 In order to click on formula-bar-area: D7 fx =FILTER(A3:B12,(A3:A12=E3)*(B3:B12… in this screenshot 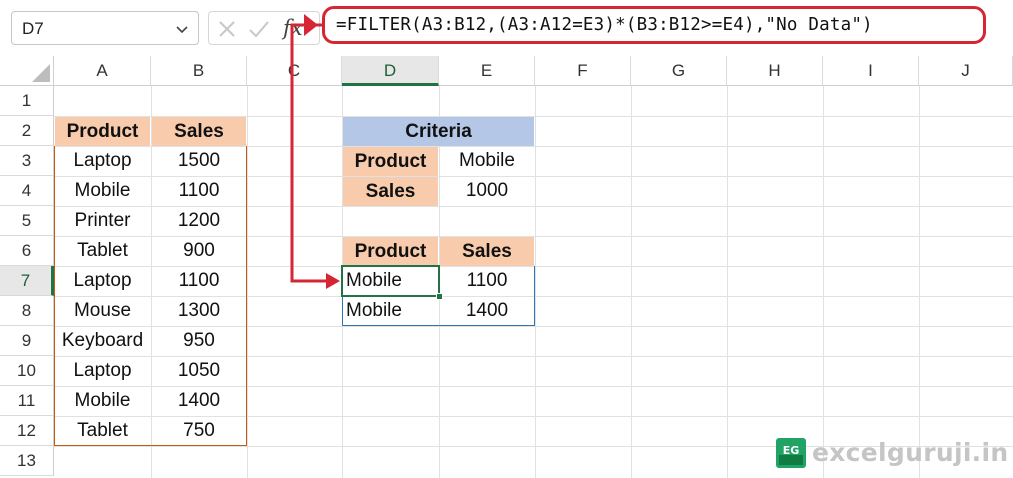, I will do `click(506, 28)`.